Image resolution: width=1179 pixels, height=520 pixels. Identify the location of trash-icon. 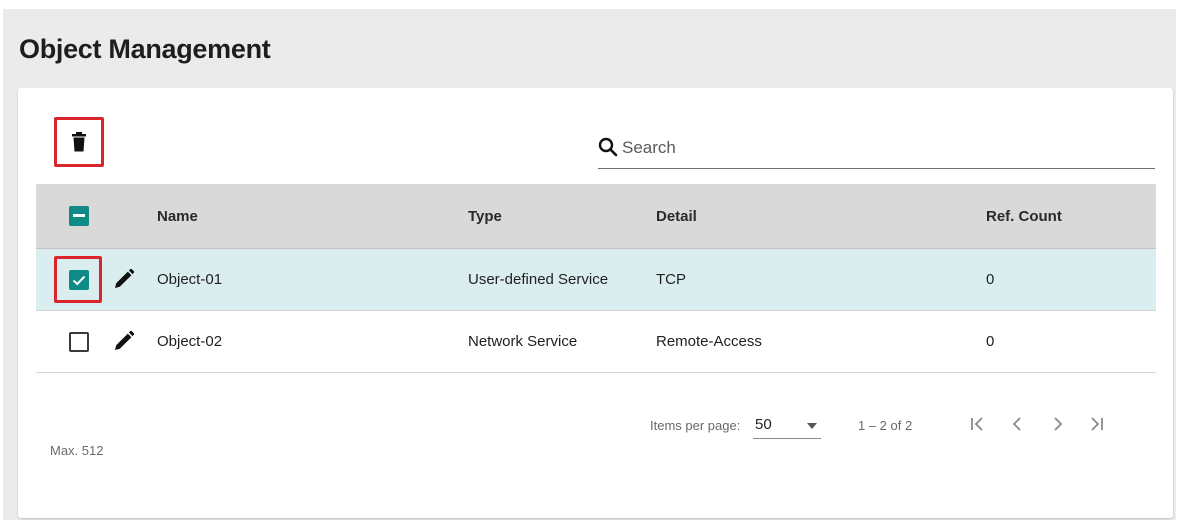
(79, 142).